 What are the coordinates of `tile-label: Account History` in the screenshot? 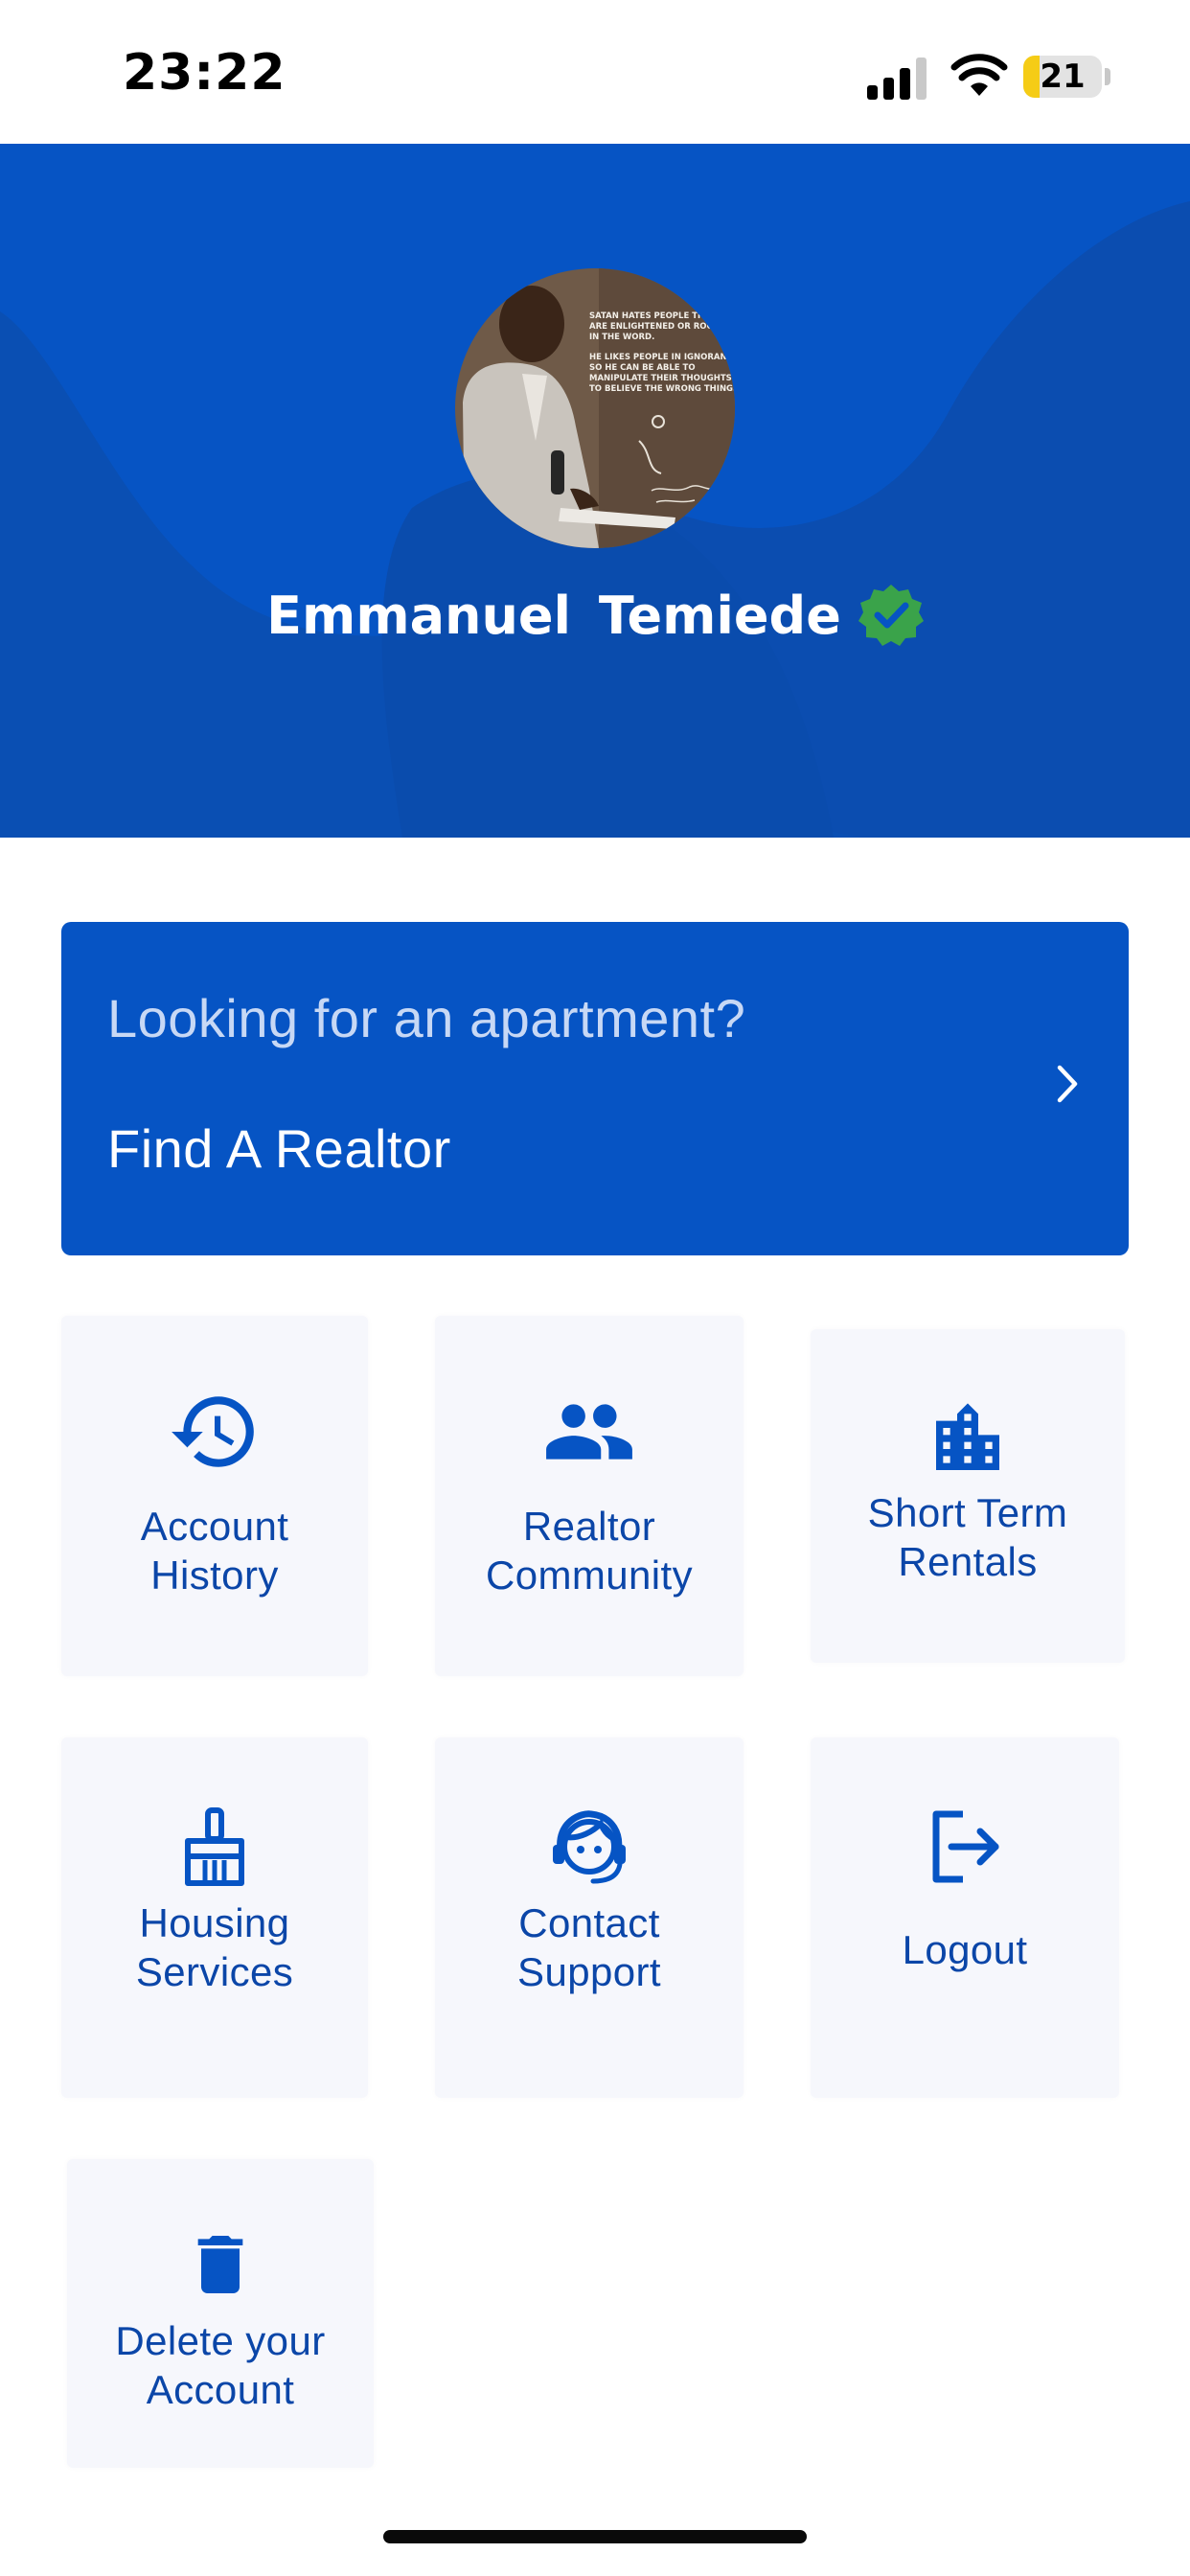 It's located at (214, 1551).